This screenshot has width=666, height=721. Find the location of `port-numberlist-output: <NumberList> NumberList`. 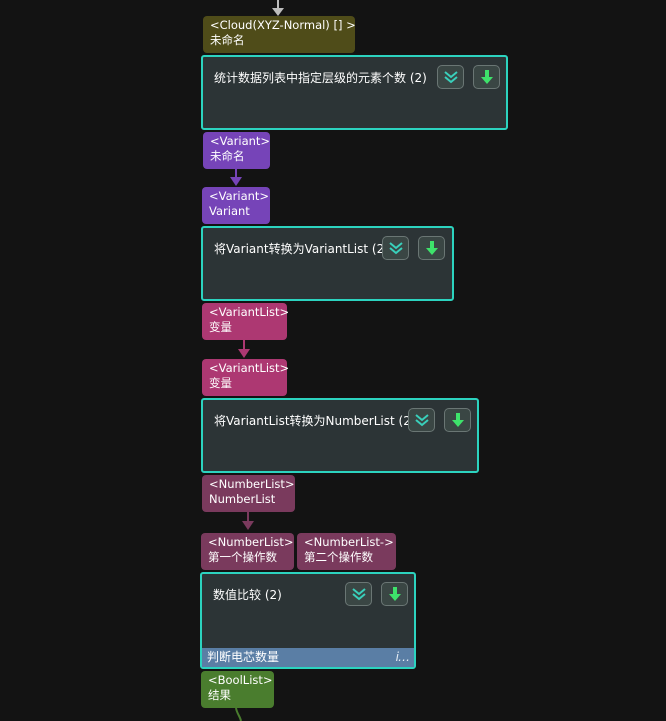

port-numberlist-output: <NumberList> NumberList is located at coordinates (248, 493).